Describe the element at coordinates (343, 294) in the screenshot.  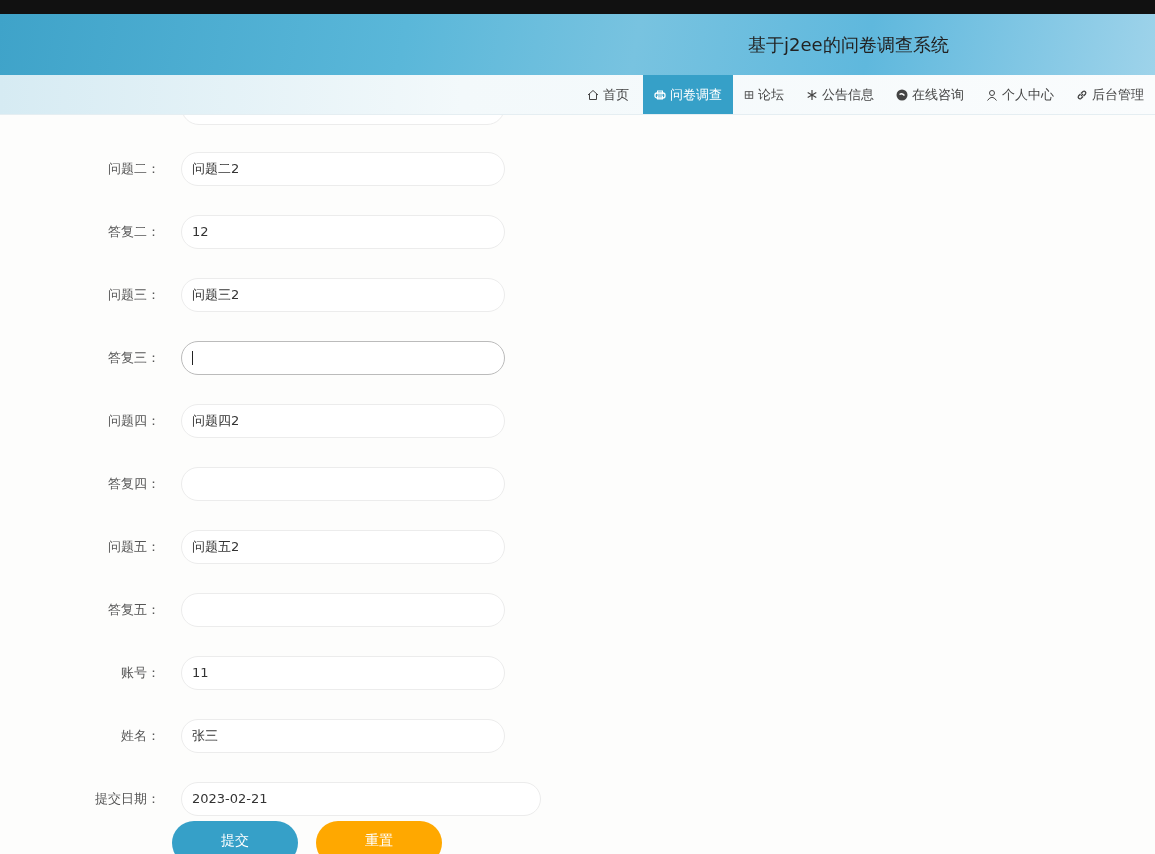
I see `input-field: 问题三2` at that location.